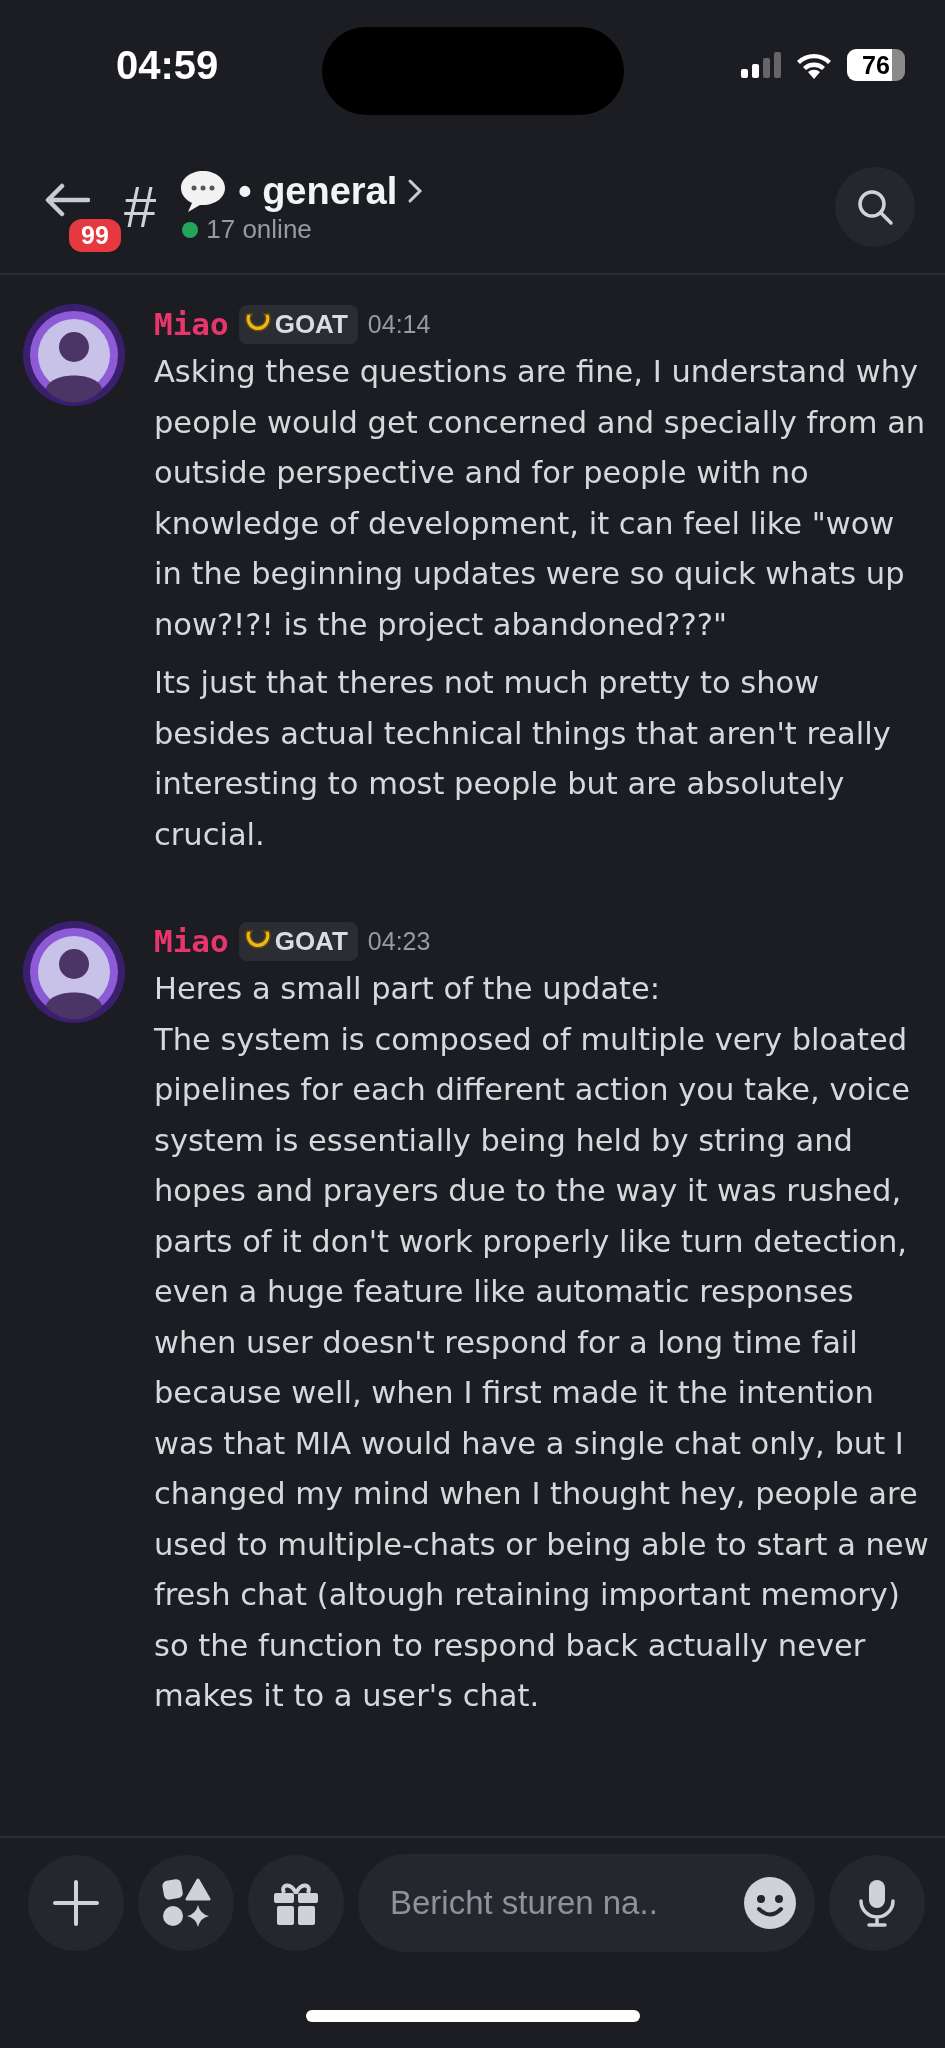 The image size is (945, 2048). Describe the element at coordinates (415, 191) in the screenshot. I see `chevron-right-icon` at that location.